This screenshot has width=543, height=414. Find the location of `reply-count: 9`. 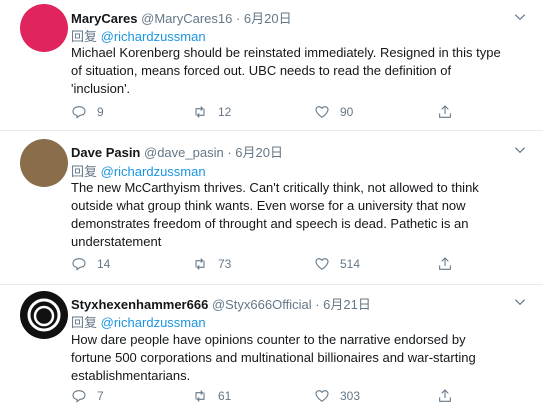

reply-count: 9 is located at coordinates (100, 112).